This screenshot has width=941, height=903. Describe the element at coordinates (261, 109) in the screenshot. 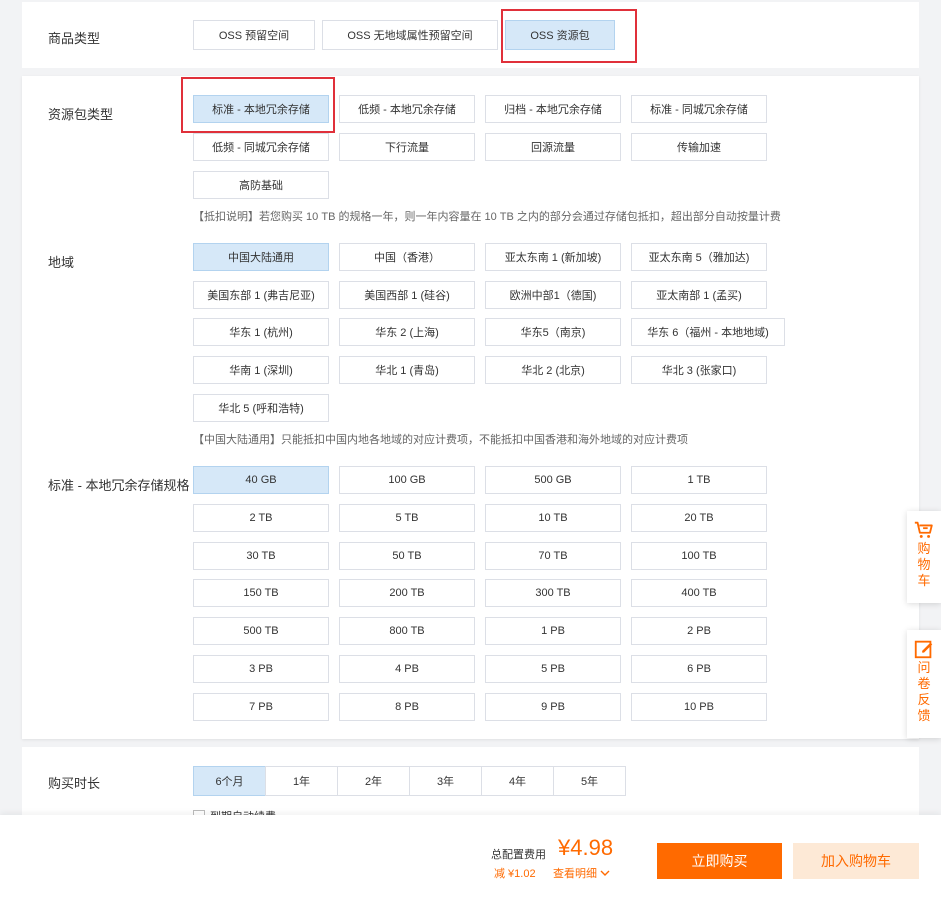

I see `package-type-option: 标准 - 本地冗余存储` at that location.